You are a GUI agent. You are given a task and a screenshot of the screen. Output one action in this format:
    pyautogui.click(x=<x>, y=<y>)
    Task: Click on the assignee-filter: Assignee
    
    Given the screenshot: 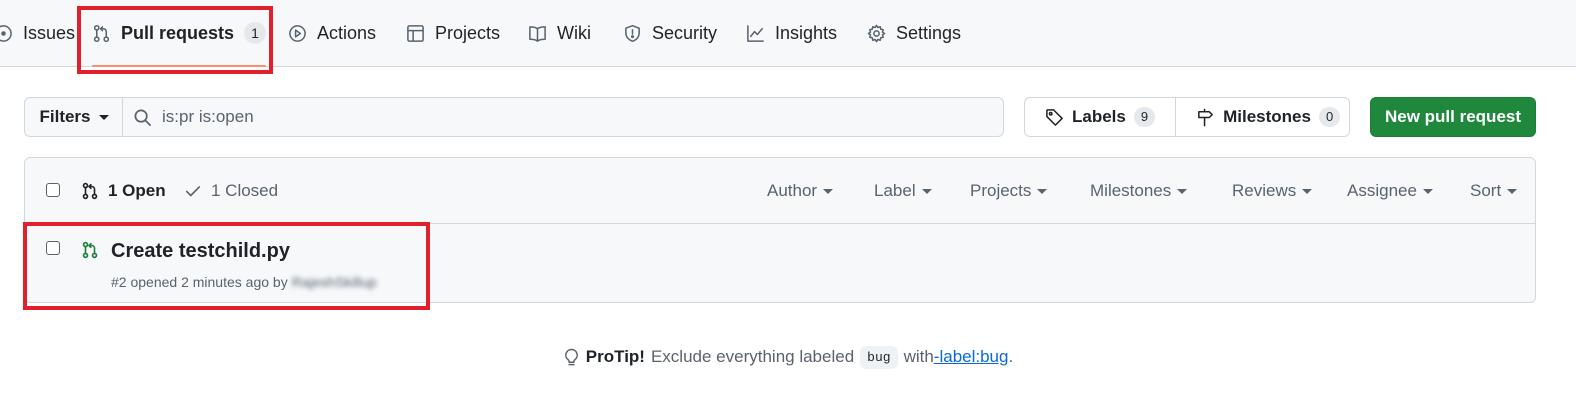 What is the action you would take?
    pyautogui.click(x=1390, y=191)
    